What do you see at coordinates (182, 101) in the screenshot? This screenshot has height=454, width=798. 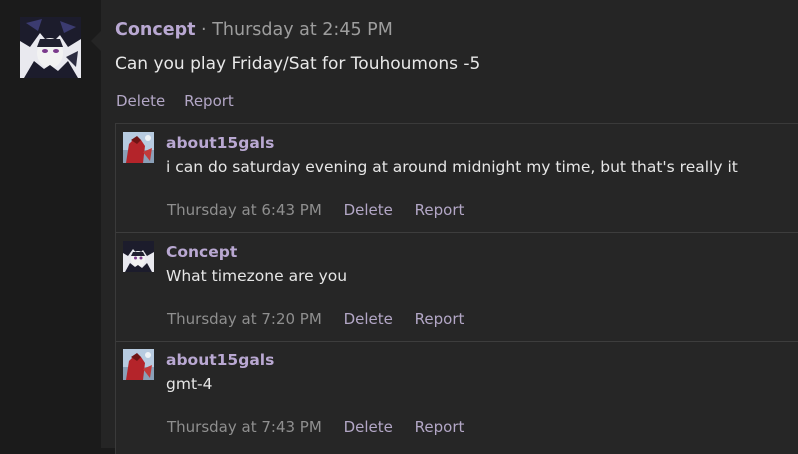 I see `post-actions: Delete Report` at bounding box center [182, 101].